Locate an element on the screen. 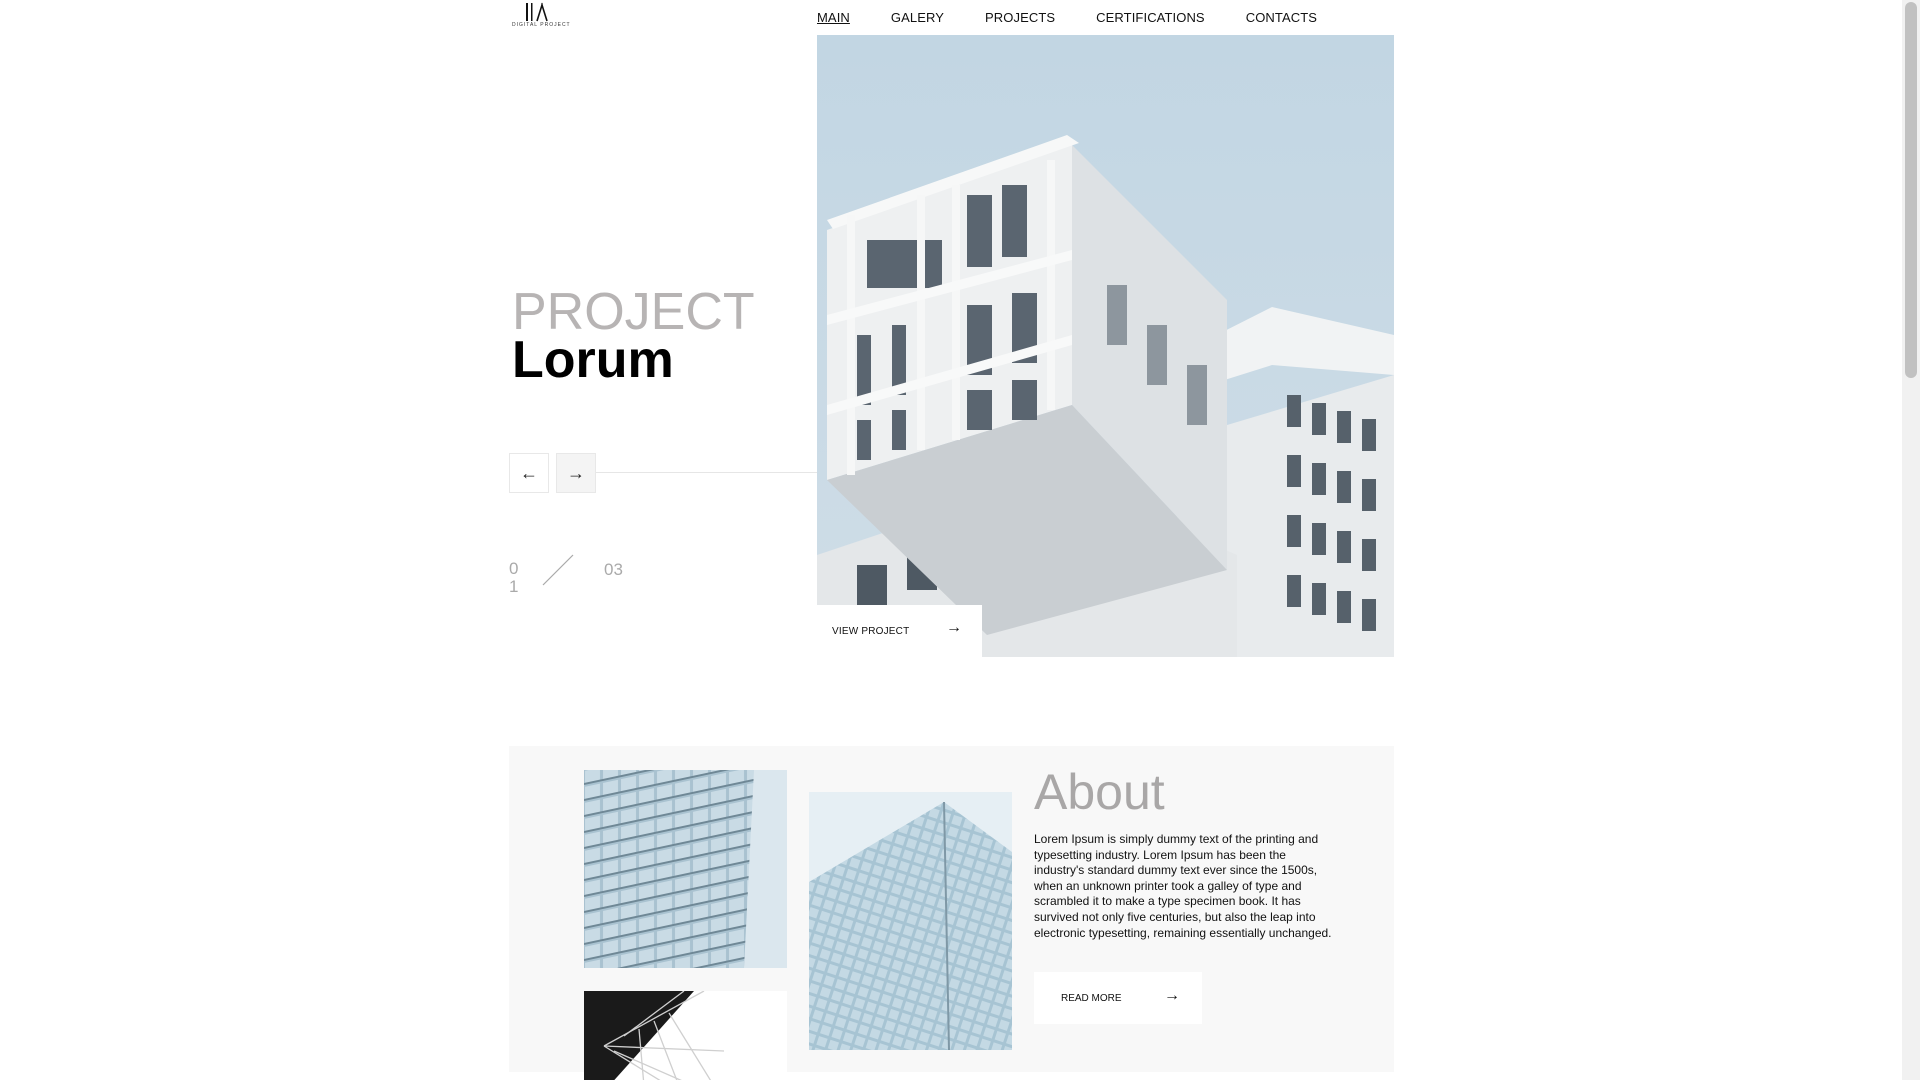 This screenshot has height=1080, width=1920. page-scrollbar is located at coordinates (1911, 540).